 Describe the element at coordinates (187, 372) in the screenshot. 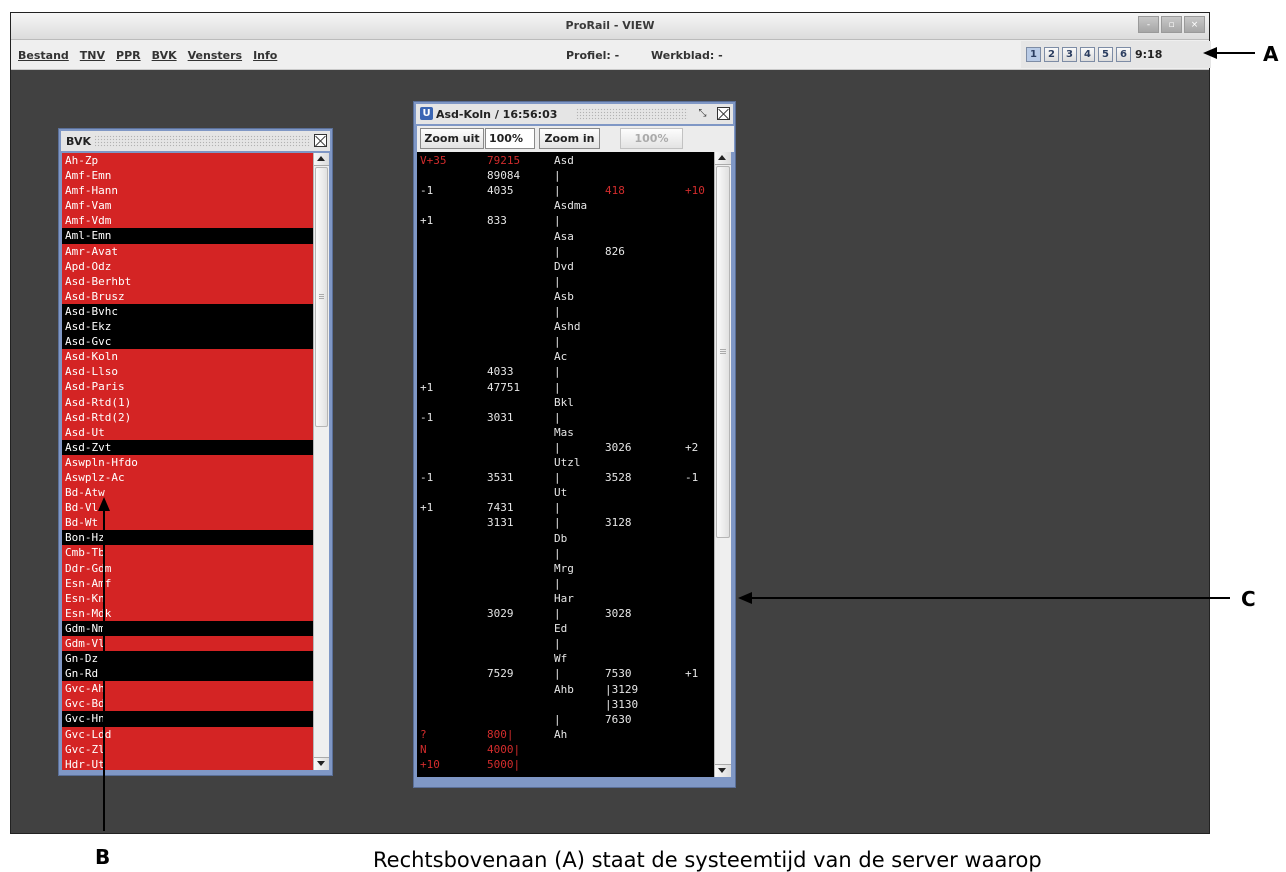

I see `list-item: Asd-Llso` at that location.